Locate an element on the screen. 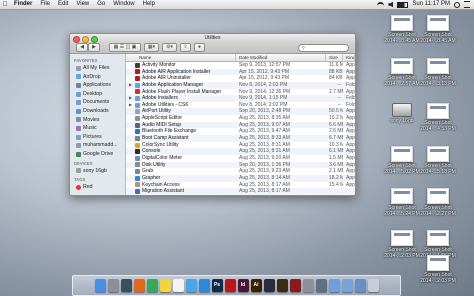  back-button: ◀ is located at coordinates (82, 47).